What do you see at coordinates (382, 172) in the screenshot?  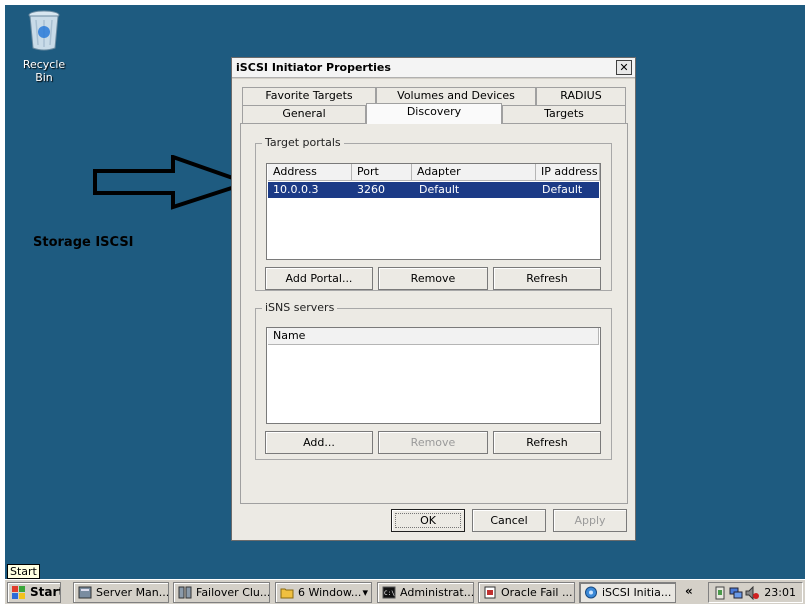 I see `column-port: Port` at bounding box center [382, 172].